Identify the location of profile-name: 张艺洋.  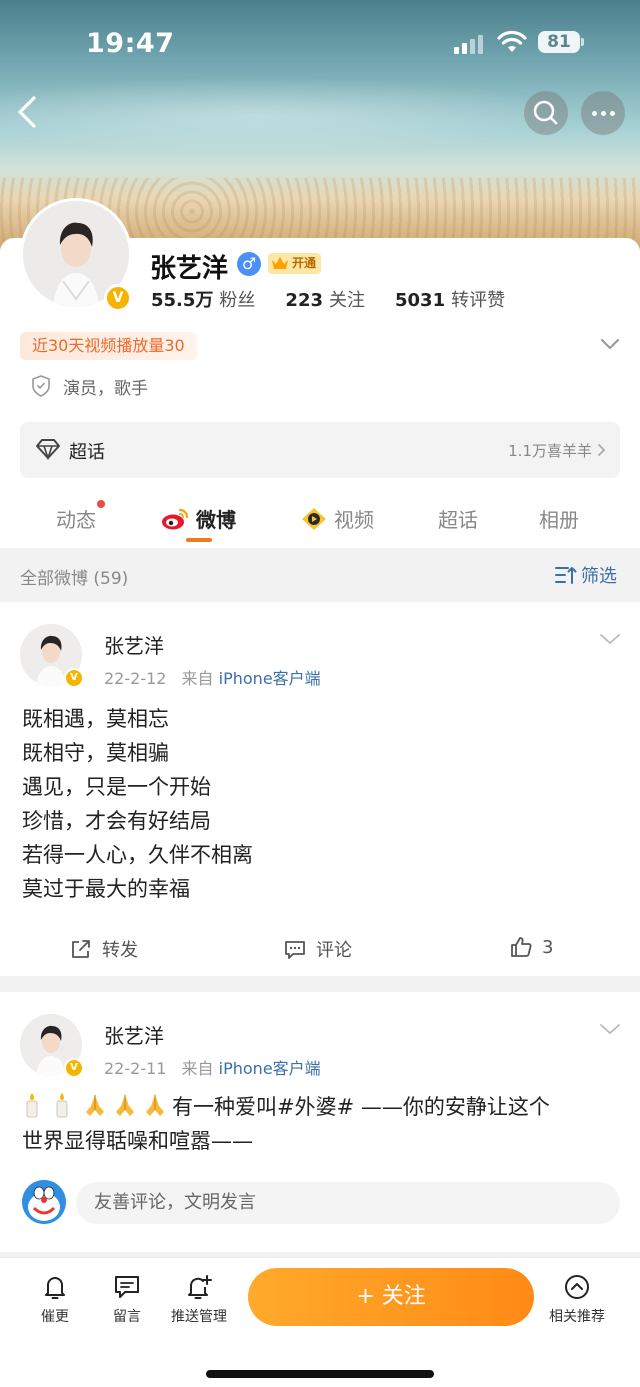
(189, 269).